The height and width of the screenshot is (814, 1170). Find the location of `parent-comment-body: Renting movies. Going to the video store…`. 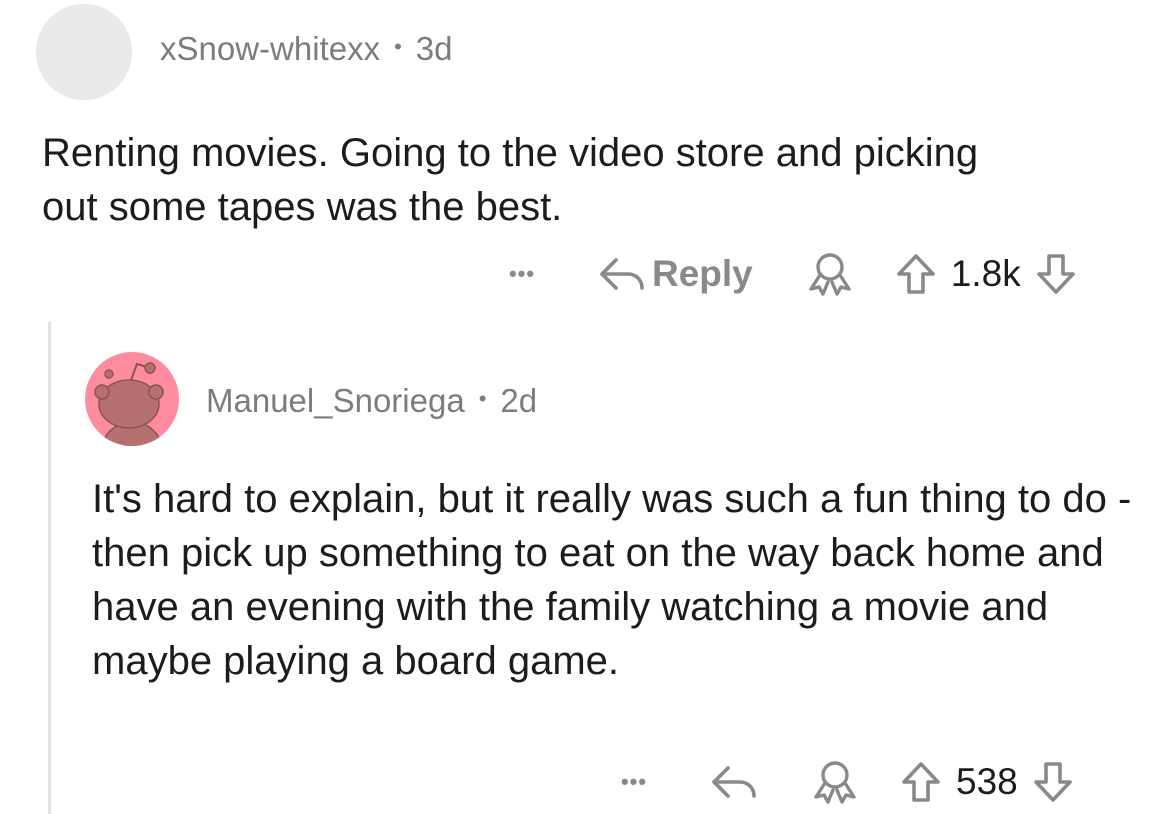

parent-comment-body: Renting movies. Going to the video store… is located at coordinates (510, 180).